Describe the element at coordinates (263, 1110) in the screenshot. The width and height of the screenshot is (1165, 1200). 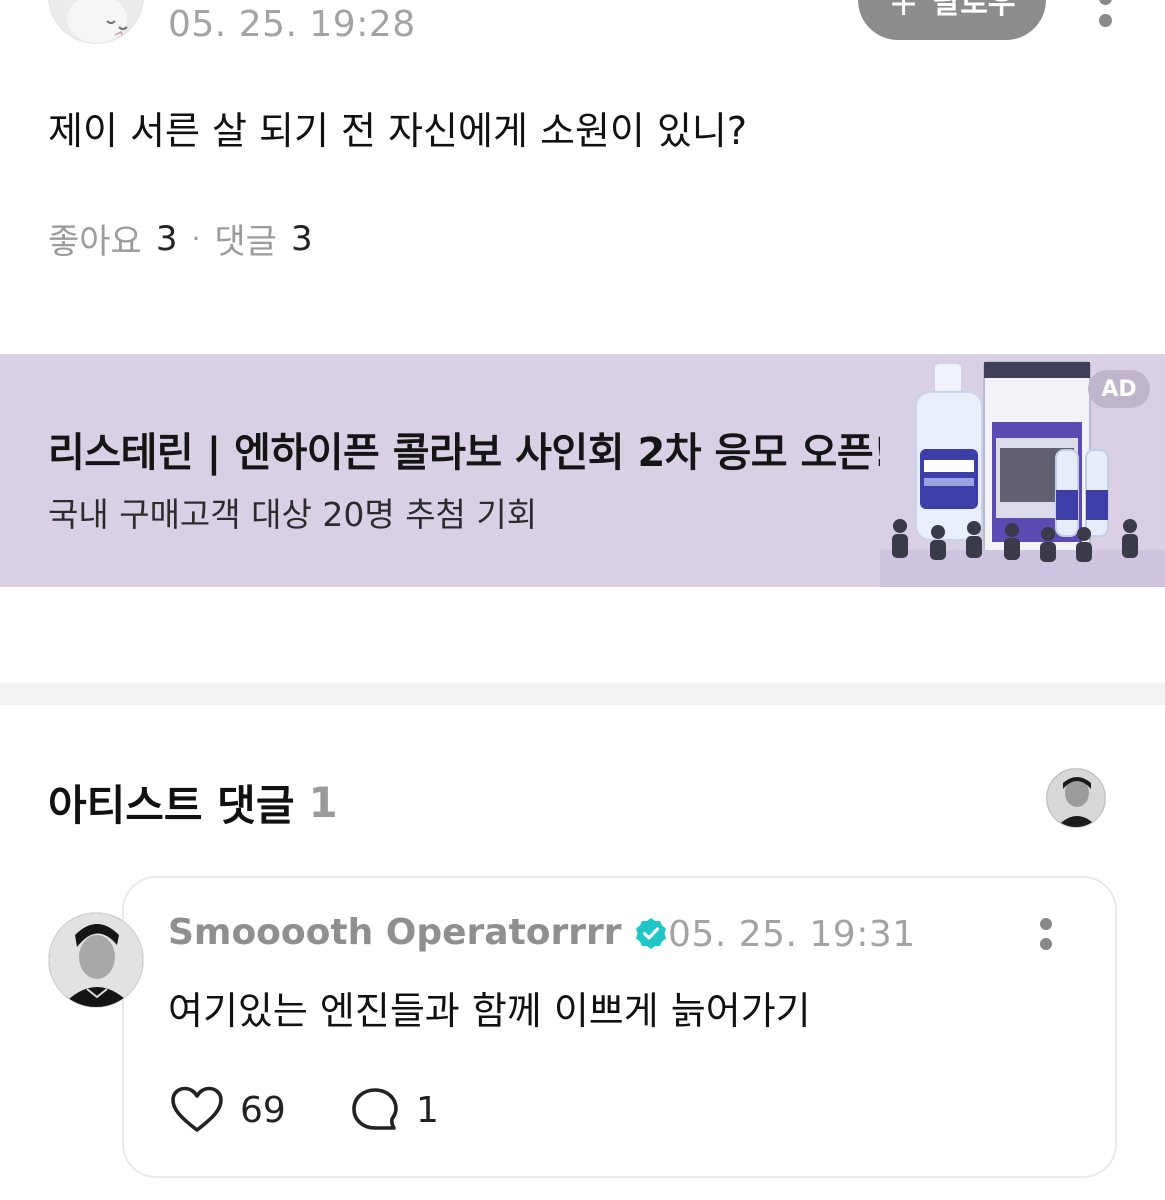
I see `like-count: 69` at that location.